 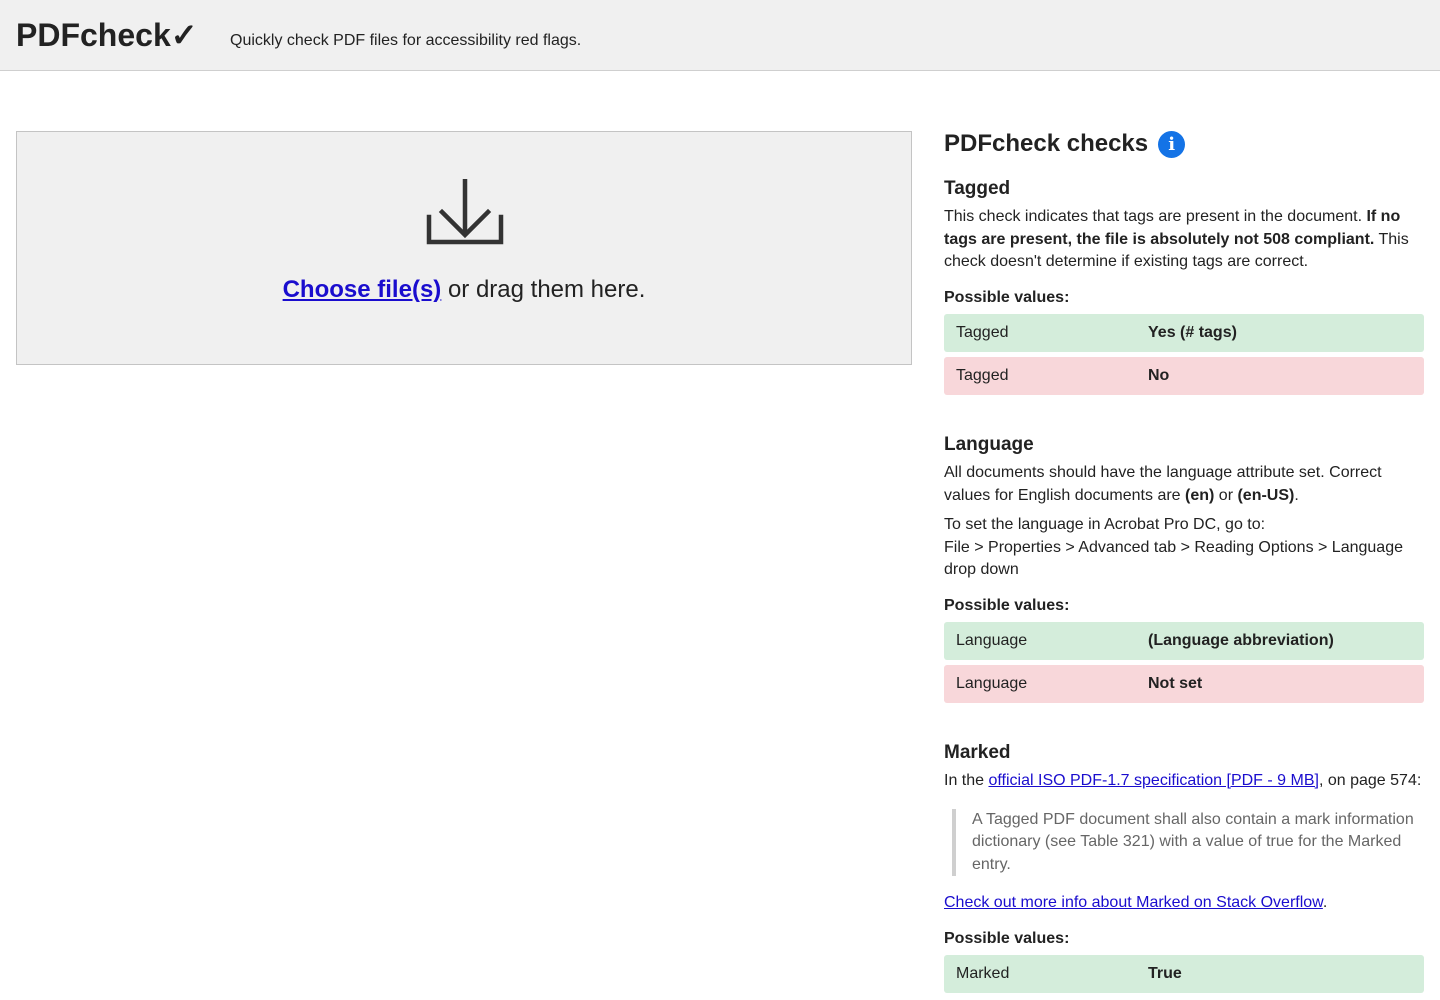 I want to click on choose-files-link: Choose file(s), so click(x=362, y=289).